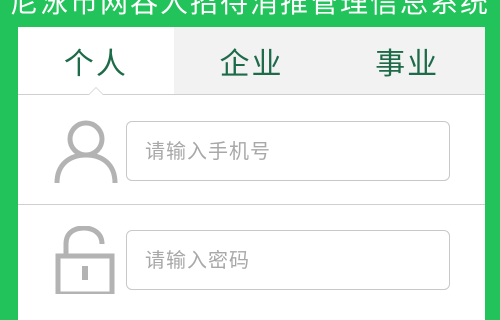 The height and width of the screenshot is (320, 500). Describe the element at coordinates (85, 260) in the screenshot. I see `lock-icon` at that location.